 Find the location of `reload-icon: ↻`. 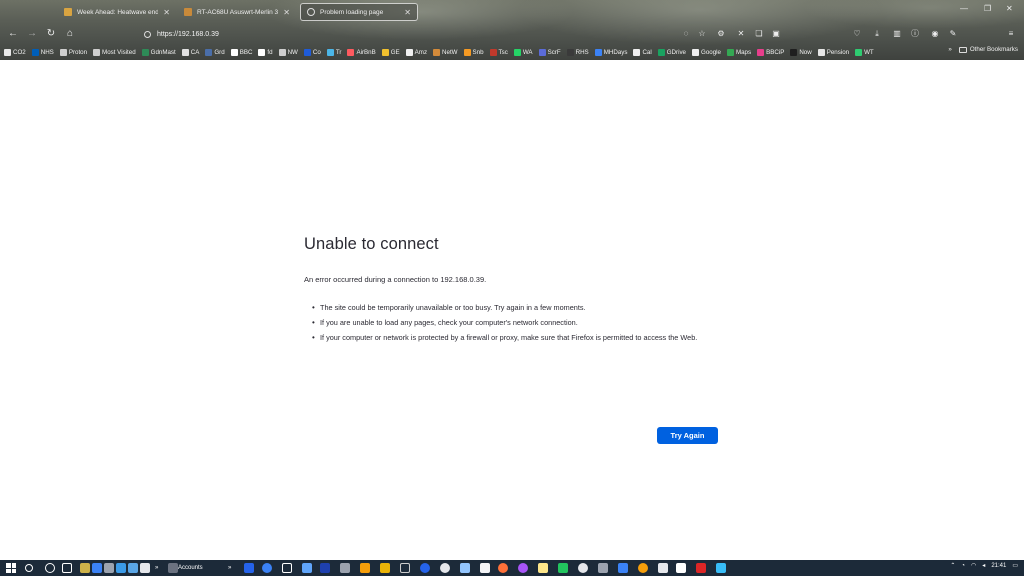

reload-icon: ↻ is located at coordinates (51, 34).